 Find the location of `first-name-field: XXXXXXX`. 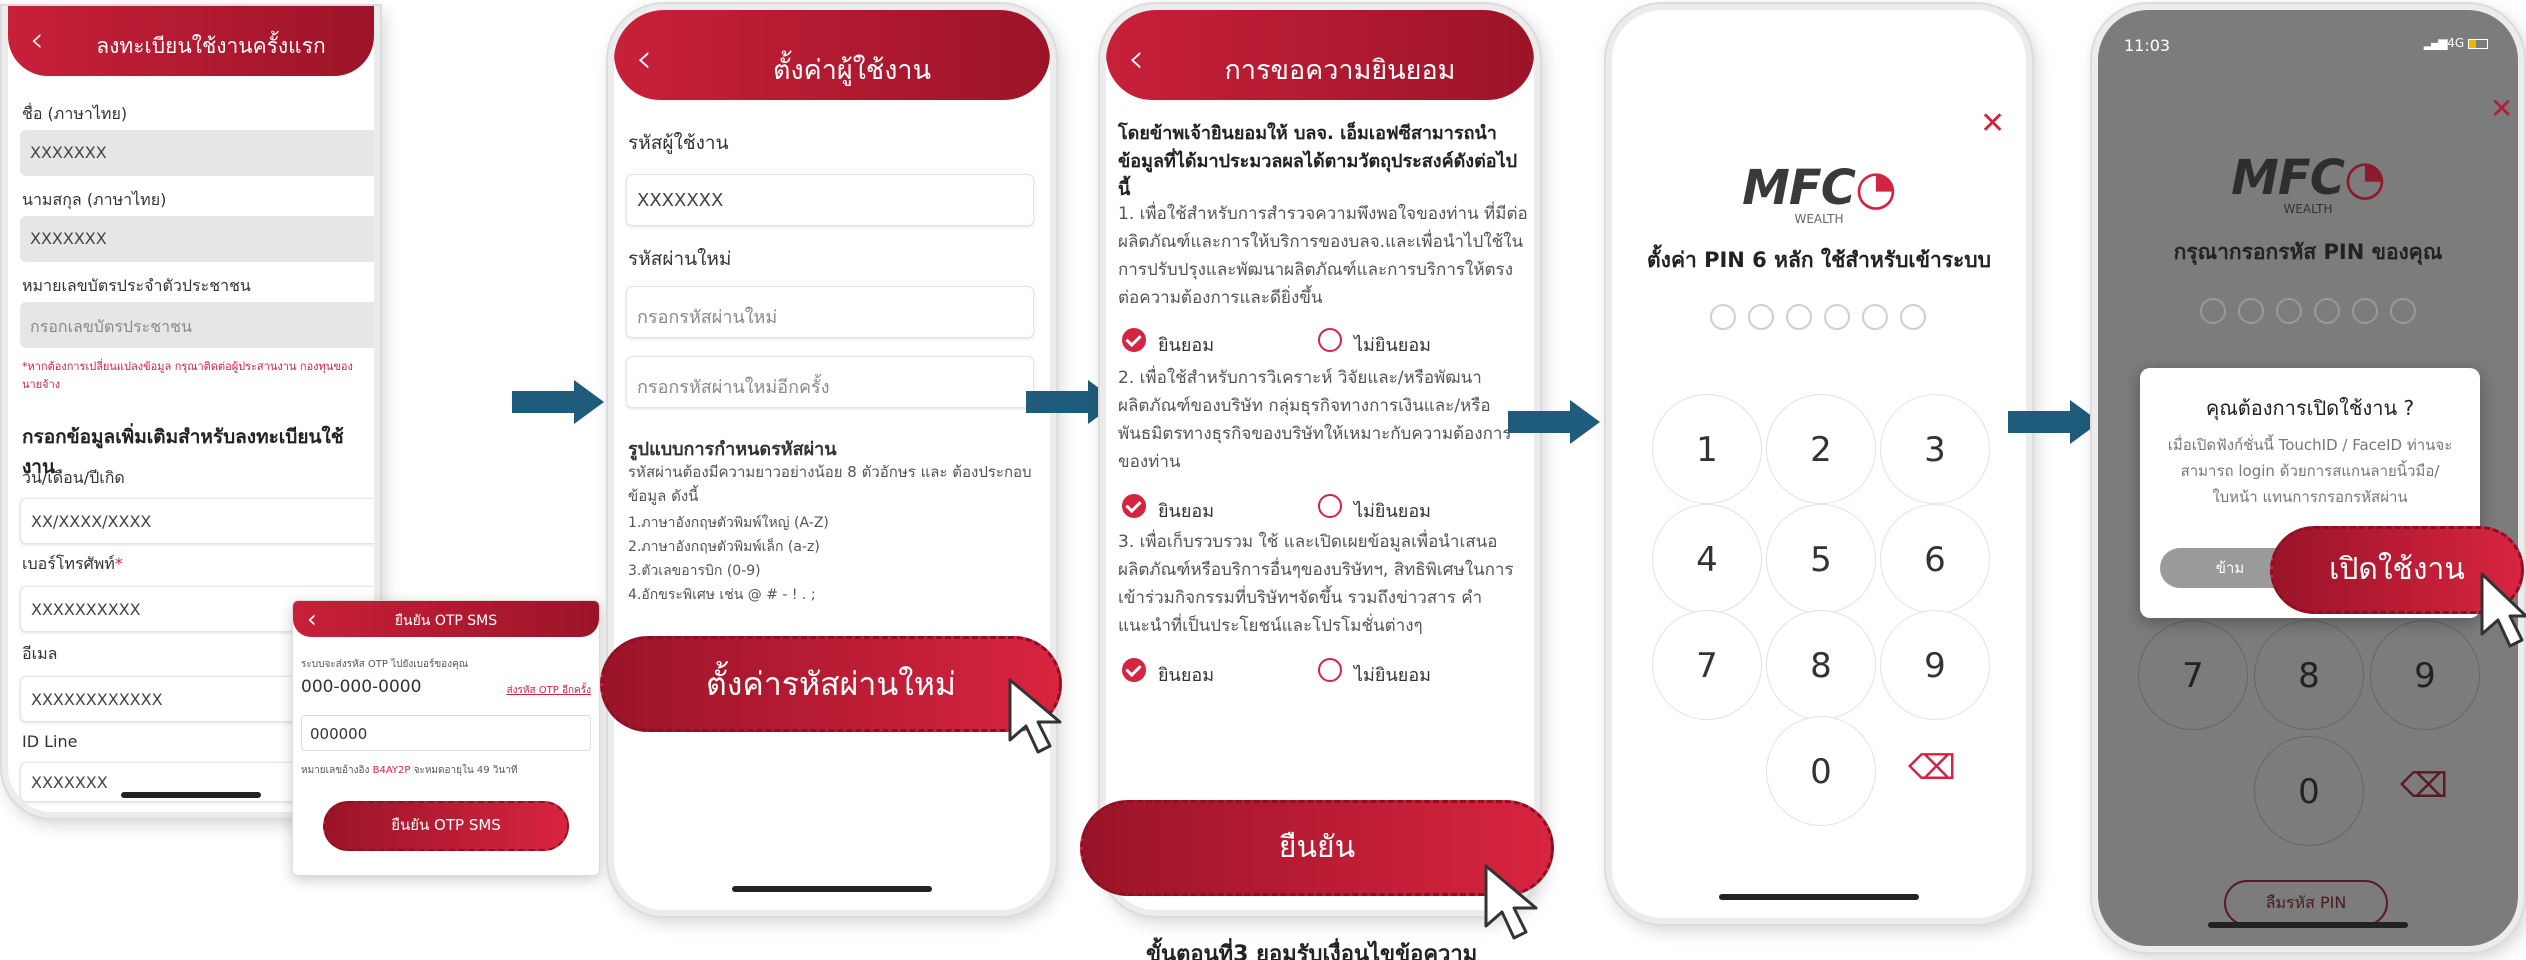

first-name-field: XXXXXXX is located at coordinates (197, 153).